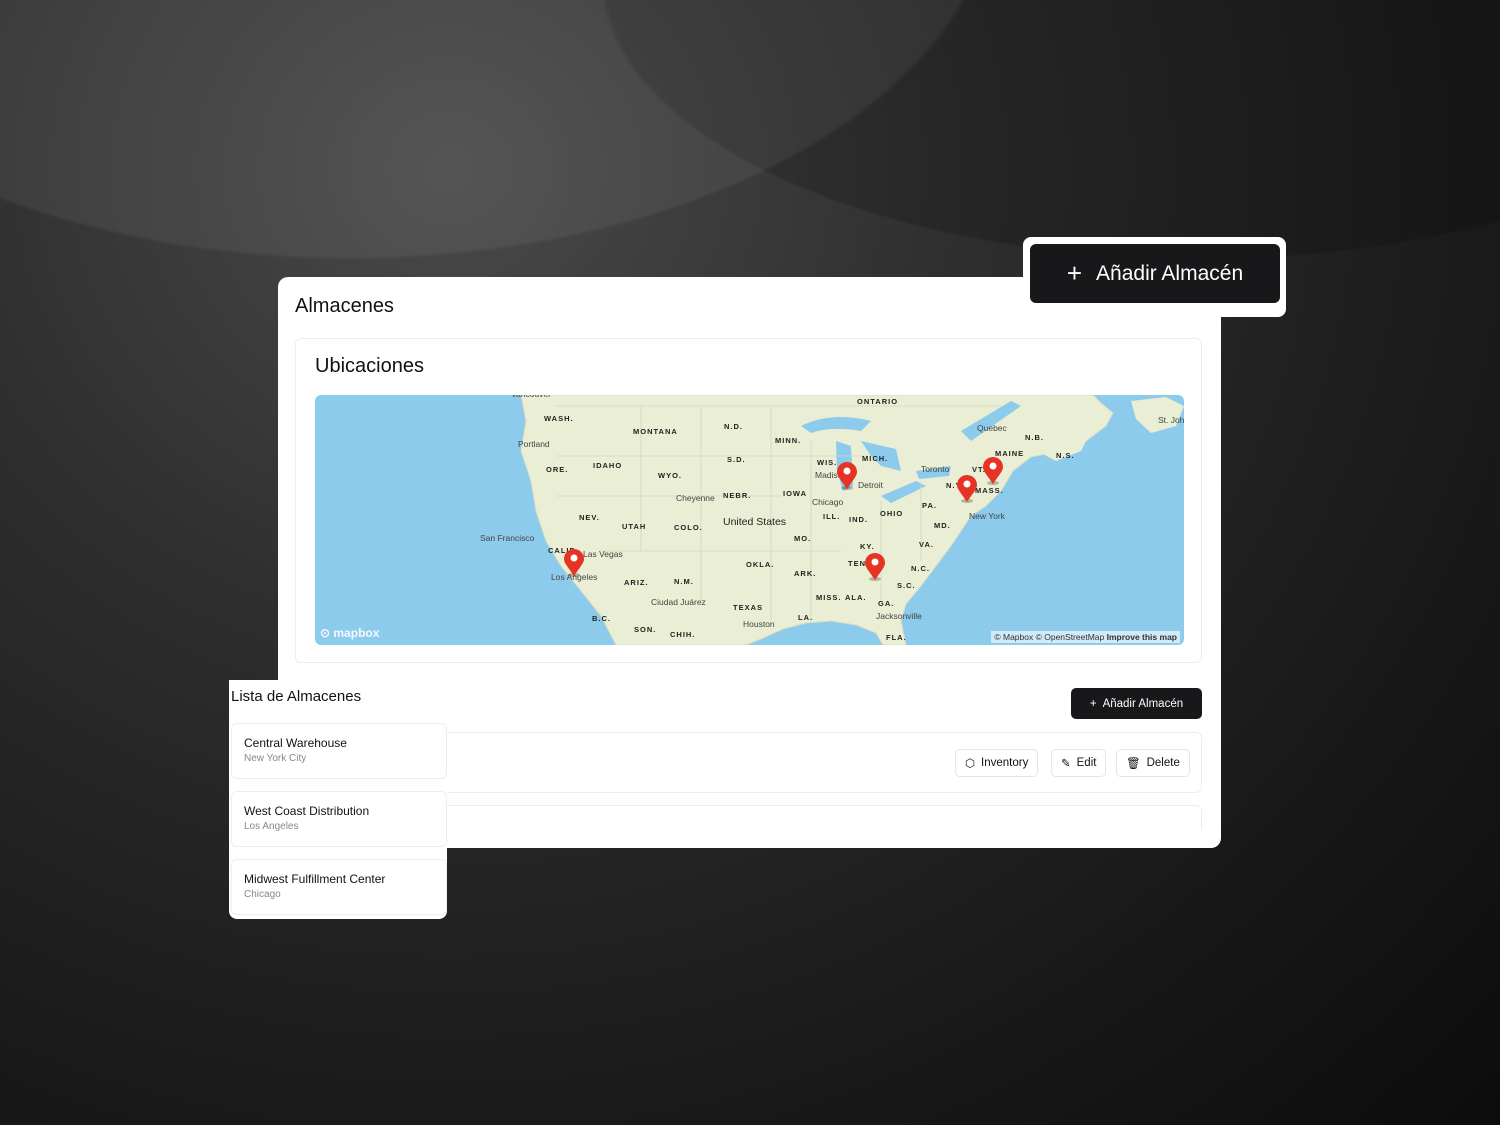 The height and width of the screenshot is (1125, 1500). What do you see at coordinates (832, 516) in the screenshot?
I see `region-label: ILL.` at bounding box center [832, 516].